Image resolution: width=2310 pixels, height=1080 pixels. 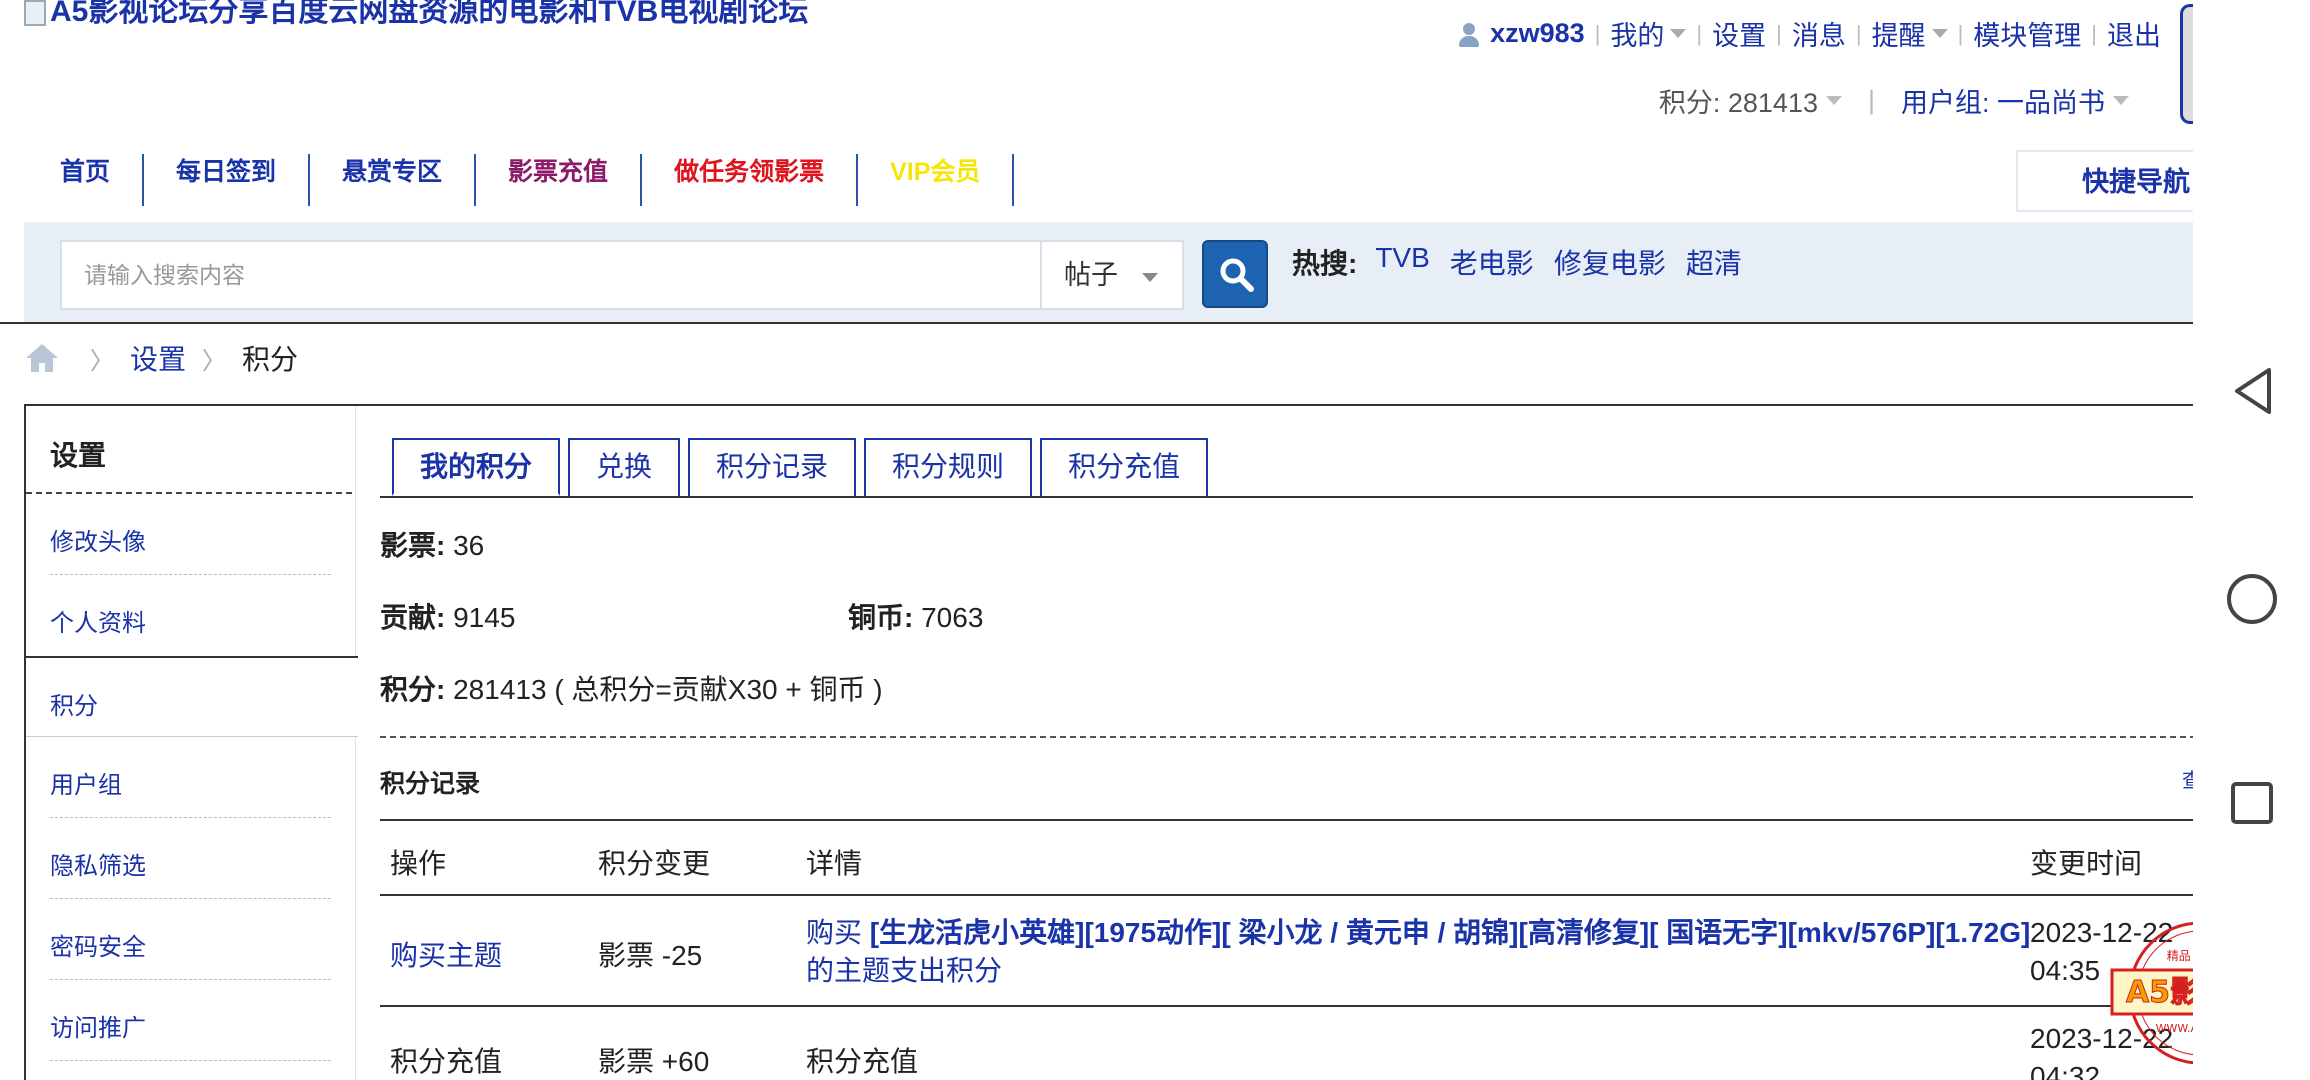 What do you see at coordinates (190, 858) in the screenshot?
I see `sidebar-item-privacy: 隐私筛选` at bounding box center [190, 858].